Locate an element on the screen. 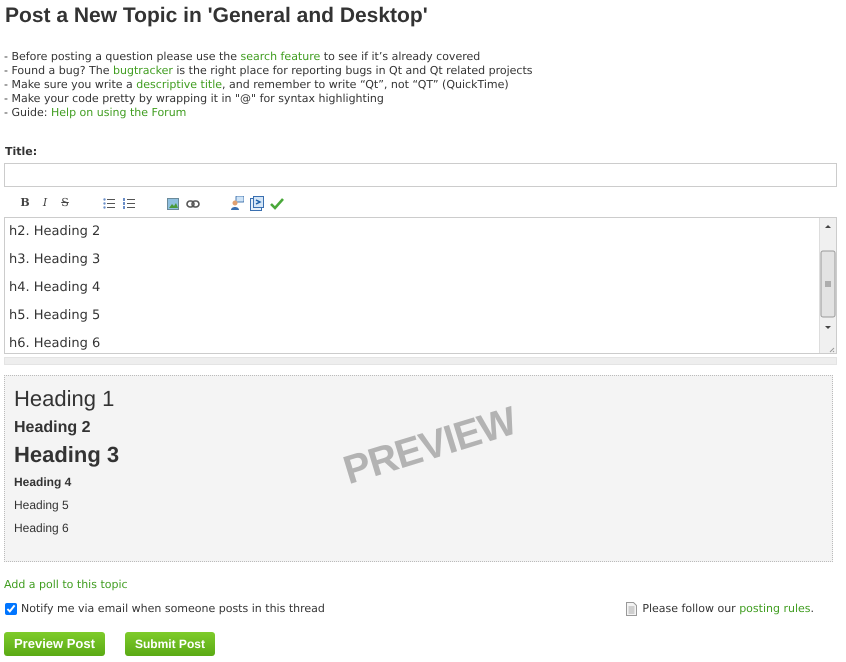 Image resolution: width=846 pixels, height=662 pixels. preview-button: Preview Post is located at coordinates (54, 644).